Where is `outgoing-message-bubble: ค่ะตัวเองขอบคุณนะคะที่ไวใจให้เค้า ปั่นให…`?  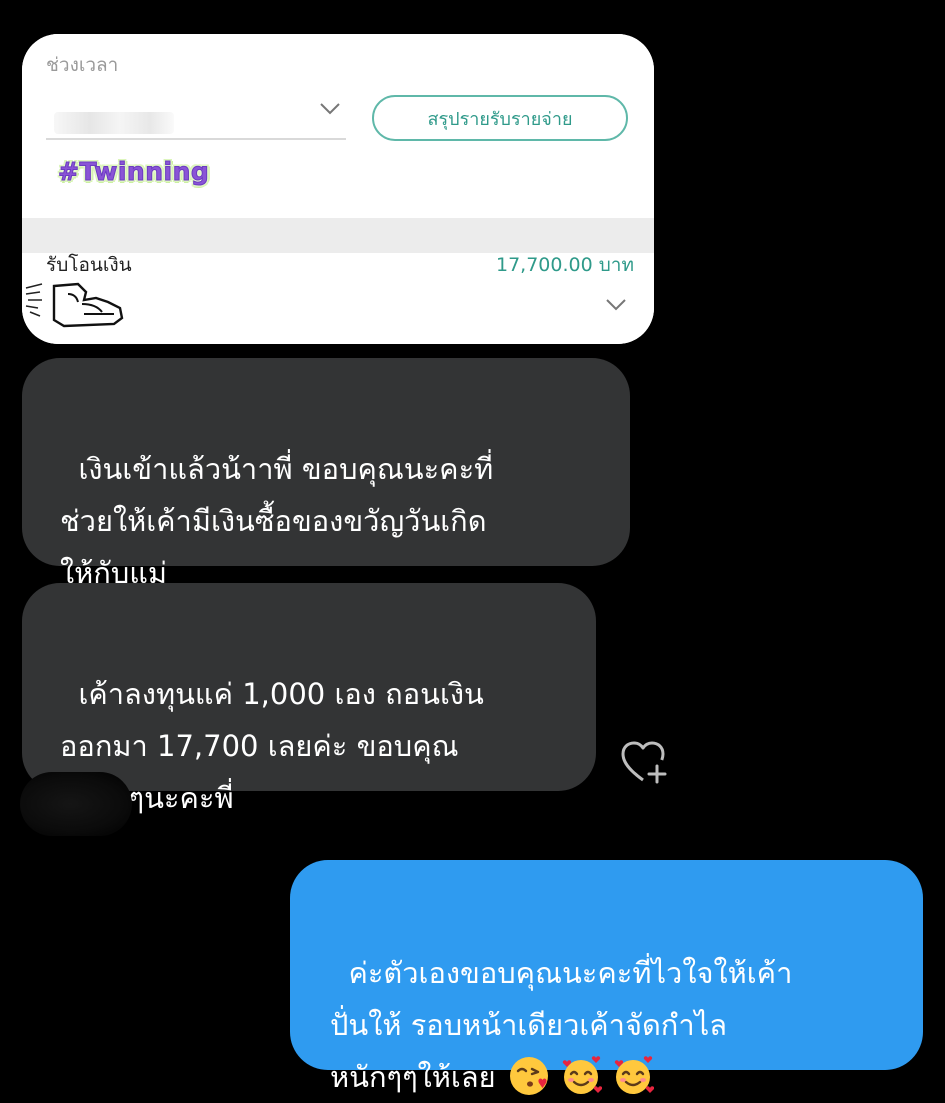
outgoing-message-bubble: ค่ะตัวเองขอบคุณนะคะที่ไวใจให้เค้า ปั่นให… is located at coordinates (606, 977).